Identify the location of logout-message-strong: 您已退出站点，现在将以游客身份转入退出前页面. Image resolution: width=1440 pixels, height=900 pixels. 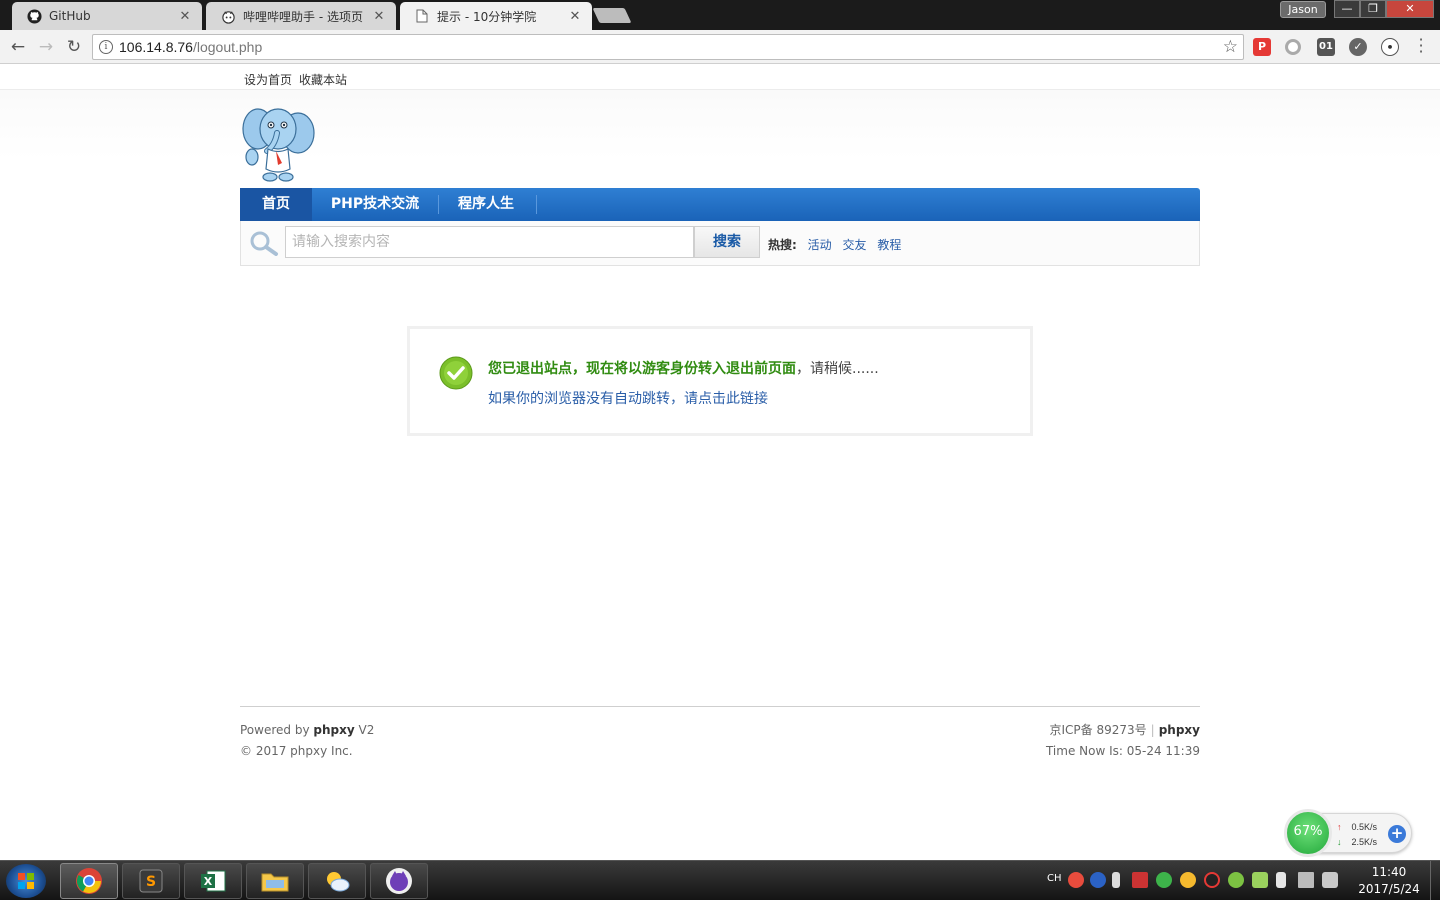
(642, 369).